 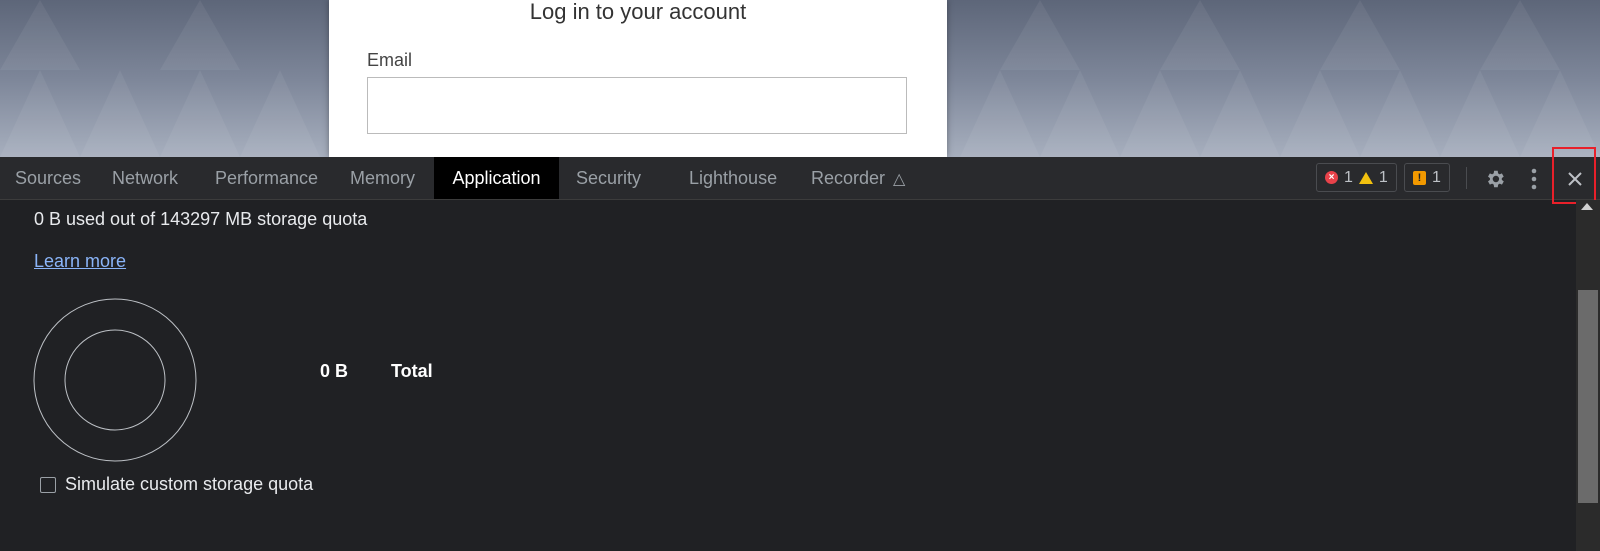 I want to click on issue-count: 1, so click(x=1436, y=177).